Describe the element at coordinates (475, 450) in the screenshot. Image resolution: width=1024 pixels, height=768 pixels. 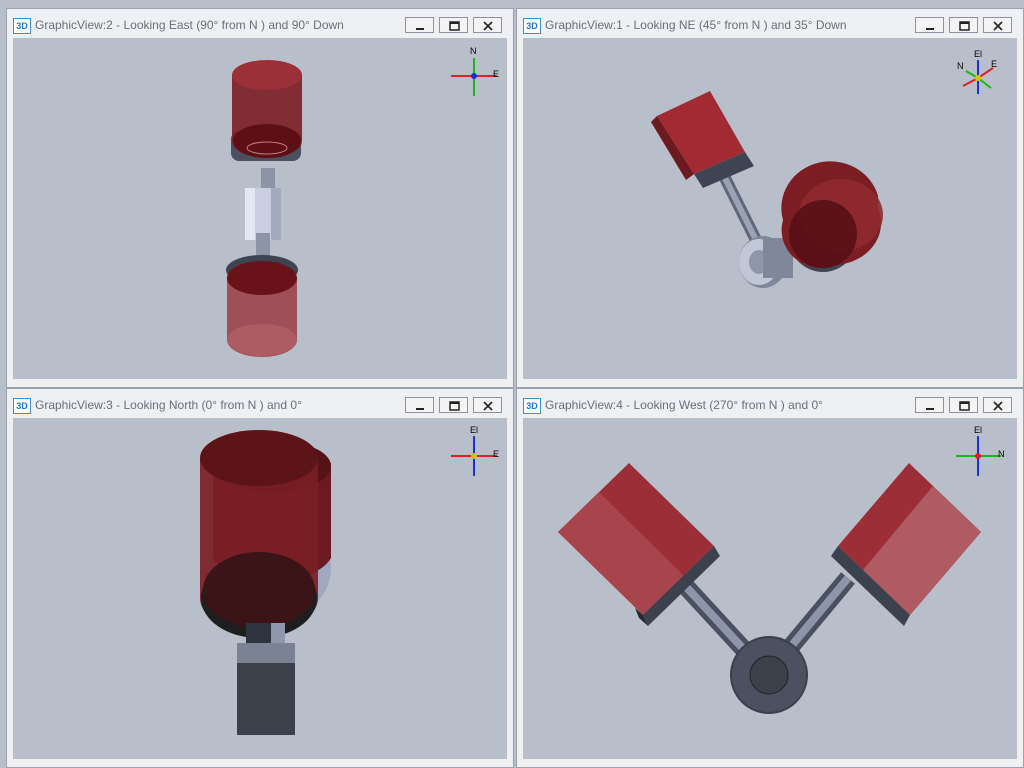
I see `orientation-triad: El E` at that location.